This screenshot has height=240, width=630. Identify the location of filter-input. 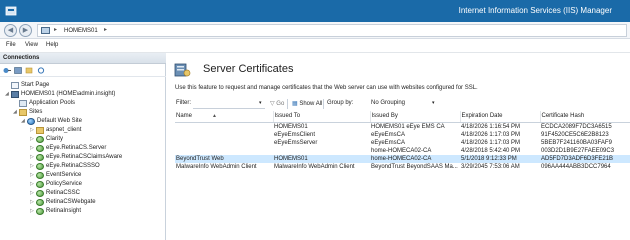
(229, 104).